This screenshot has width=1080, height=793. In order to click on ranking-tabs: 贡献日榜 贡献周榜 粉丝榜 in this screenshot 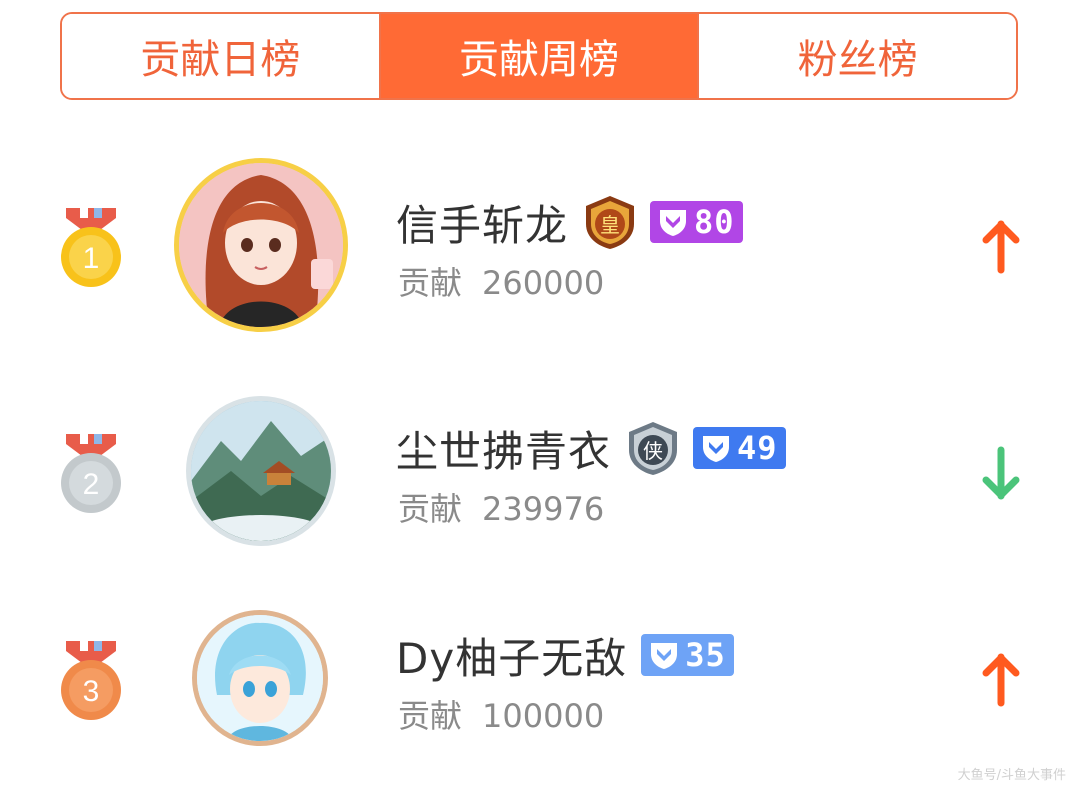, I will do `click(539, 56)`.